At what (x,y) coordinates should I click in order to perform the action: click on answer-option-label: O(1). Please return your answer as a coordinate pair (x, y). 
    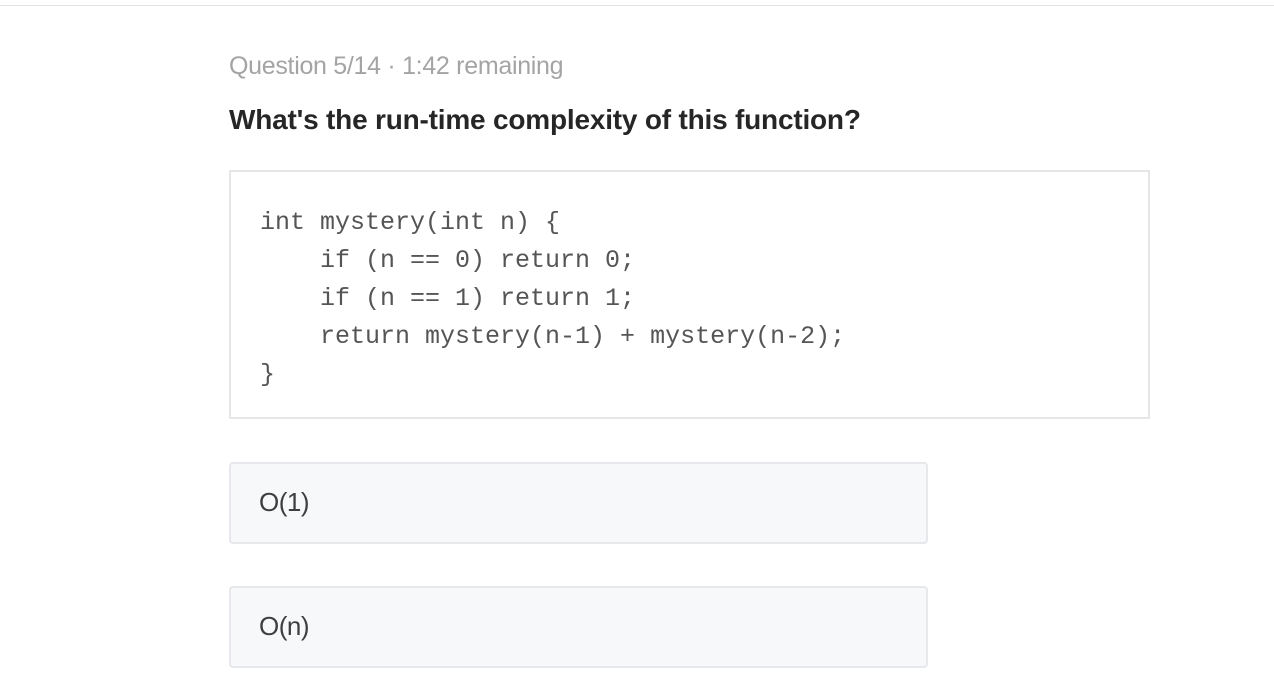
    Looking at the image, I should click on (284, 502).